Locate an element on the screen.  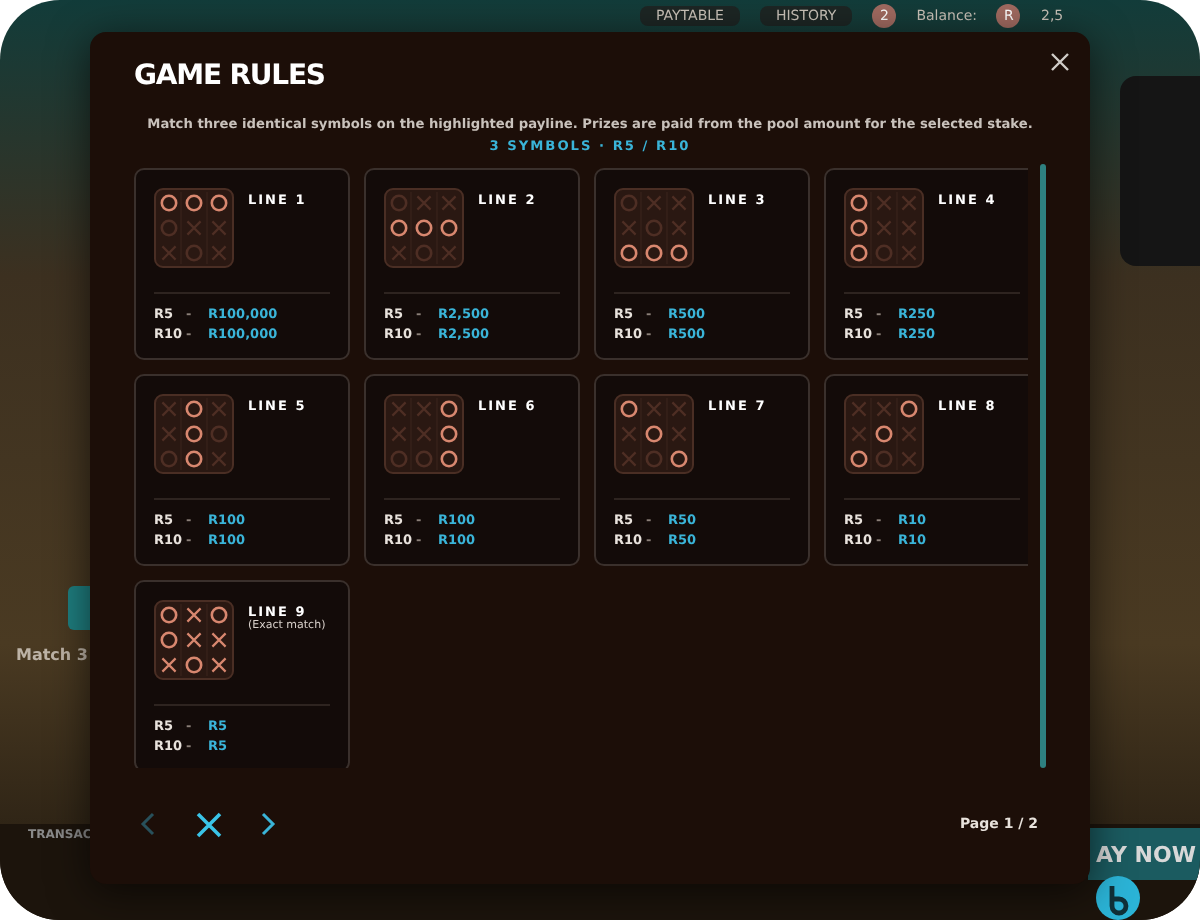
chevron-left-icon is located at coordinates (148, 824).